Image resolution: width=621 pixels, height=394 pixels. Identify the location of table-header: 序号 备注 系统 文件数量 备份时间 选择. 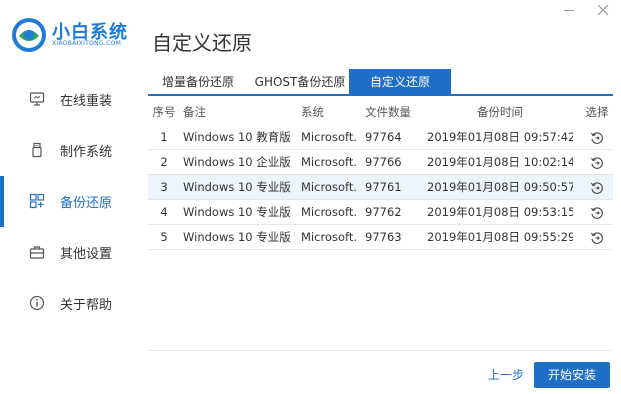
(380, 112).